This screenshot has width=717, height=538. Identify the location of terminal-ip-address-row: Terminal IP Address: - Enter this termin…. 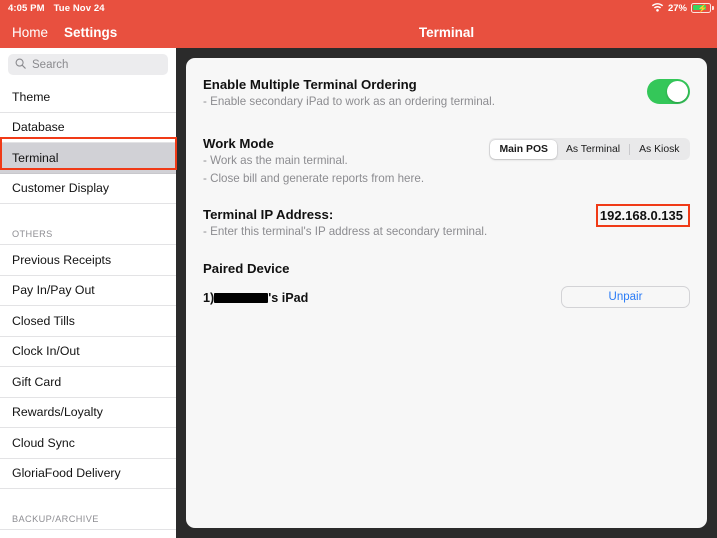
(446, 221).